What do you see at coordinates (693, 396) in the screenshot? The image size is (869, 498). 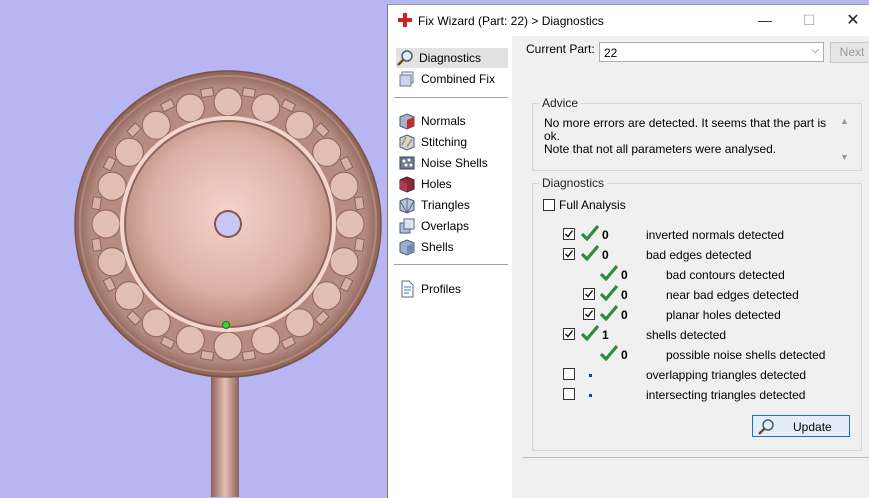 I see `diagnostic-row: intersecting triangles detected` at bounding box center [693, 396].